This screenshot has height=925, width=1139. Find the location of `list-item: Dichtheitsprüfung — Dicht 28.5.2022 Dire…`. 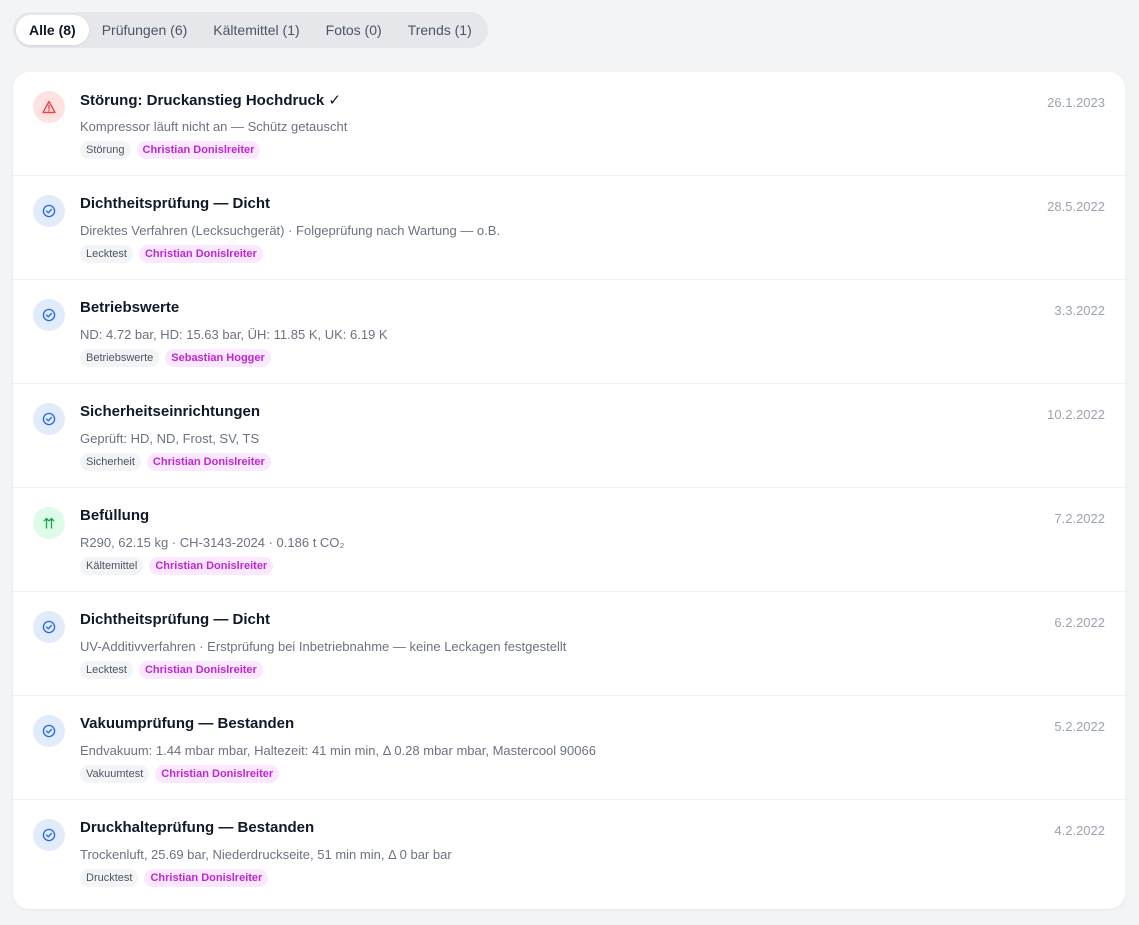

list-item: Dichtheitsprüfung — Dicht 28.5.2022 Dire… is located at coordinates (569, 228).